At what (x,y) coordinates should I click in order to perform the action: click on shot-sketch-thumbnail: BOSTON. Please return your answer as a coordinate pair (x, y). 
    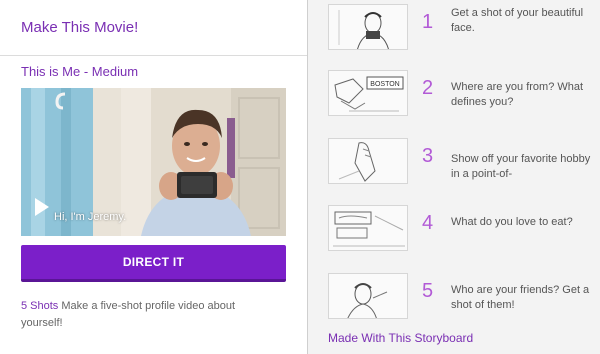
    Looking at the image, I should click on (368, 93).